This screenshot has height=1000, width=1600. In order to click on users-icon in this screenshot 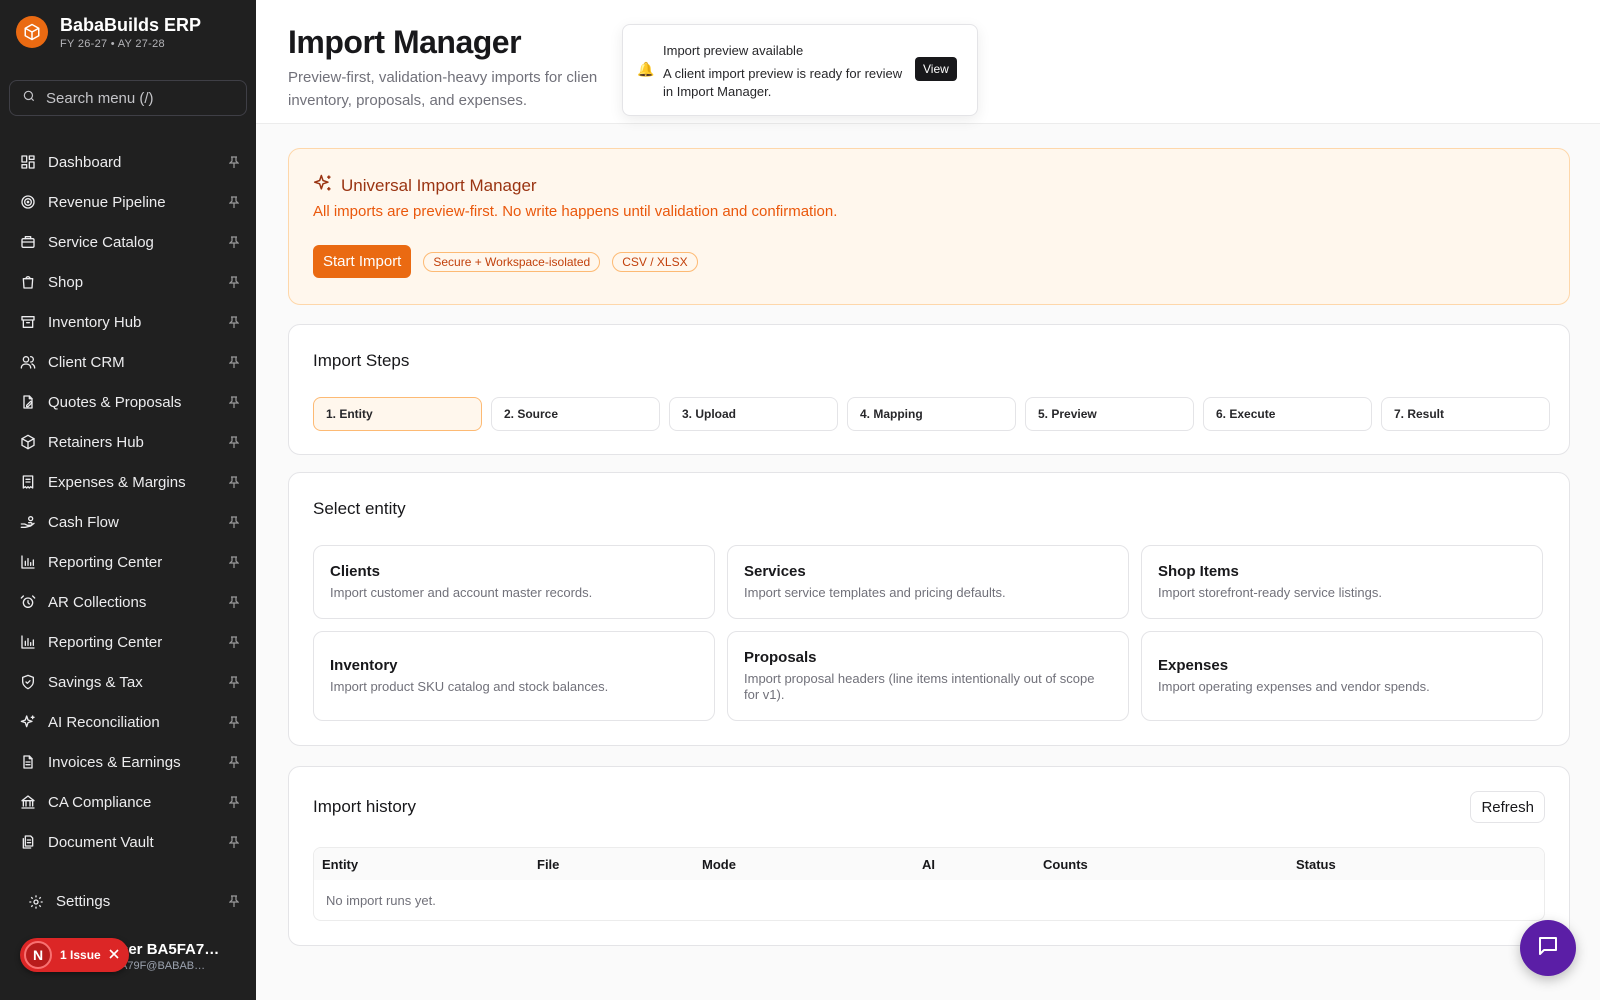, I will do `click(28, 362)`.